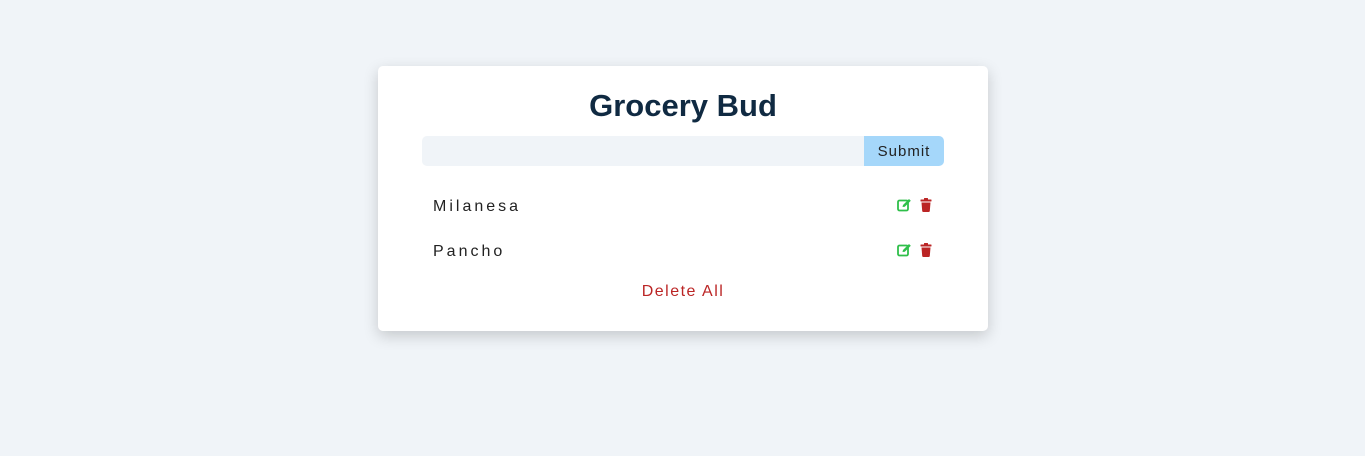 The height and width of the screenshot is (456, 1365). I want to click on grocery-input, so click(643, 151).